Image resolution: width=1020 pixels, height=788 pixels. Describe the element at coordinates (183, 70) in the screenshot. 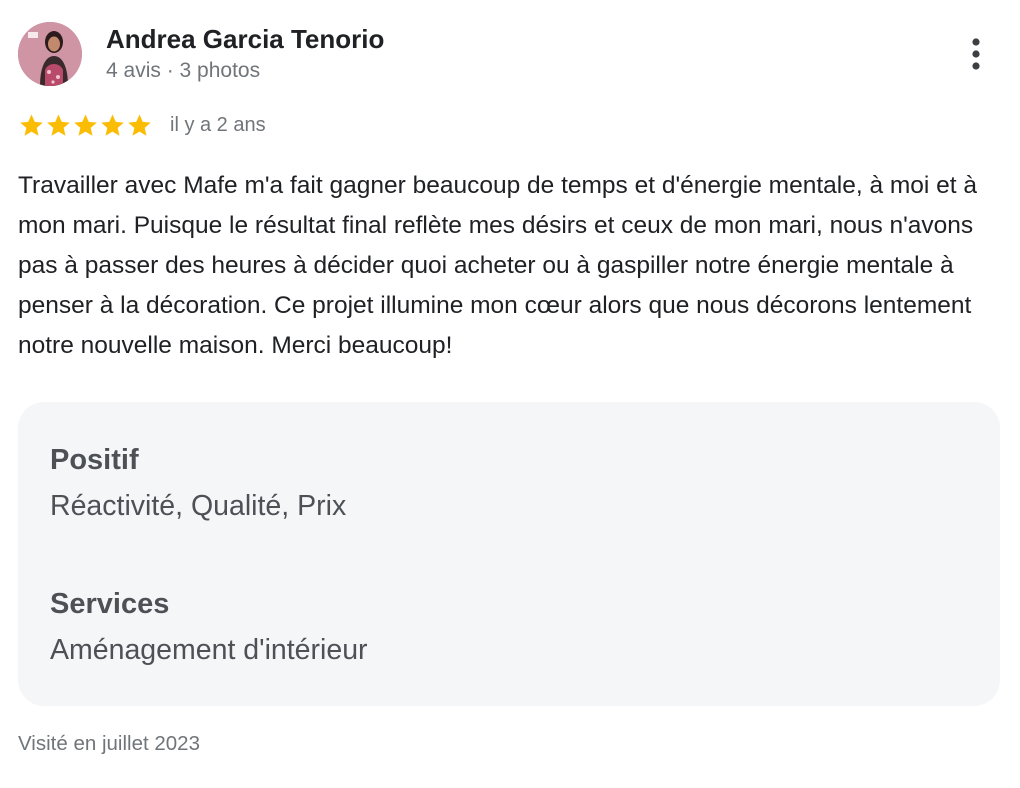

I see `author-meta: 4 avis · 3 photos` at that location.